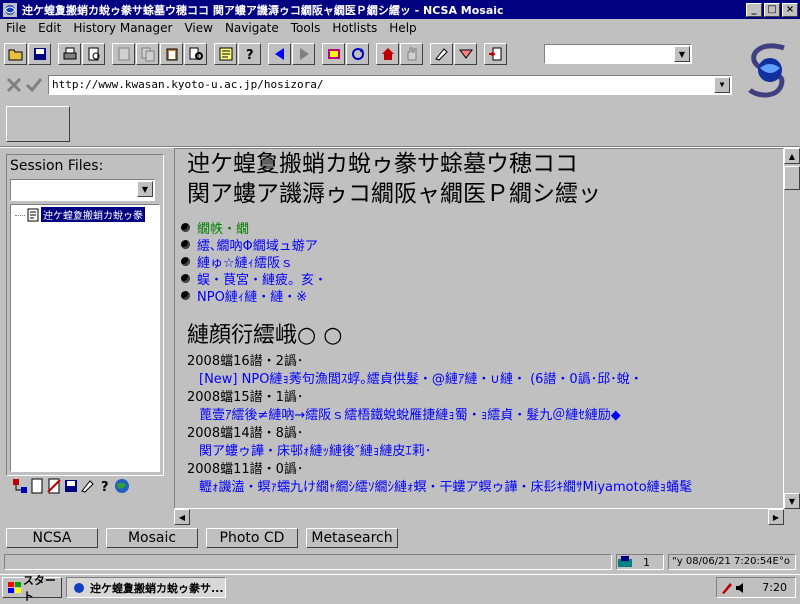  What do you see at coordinates (495, 54) in the screenshot?
I see `add-to-hotlist-icon` at bounding box center [495, 54].